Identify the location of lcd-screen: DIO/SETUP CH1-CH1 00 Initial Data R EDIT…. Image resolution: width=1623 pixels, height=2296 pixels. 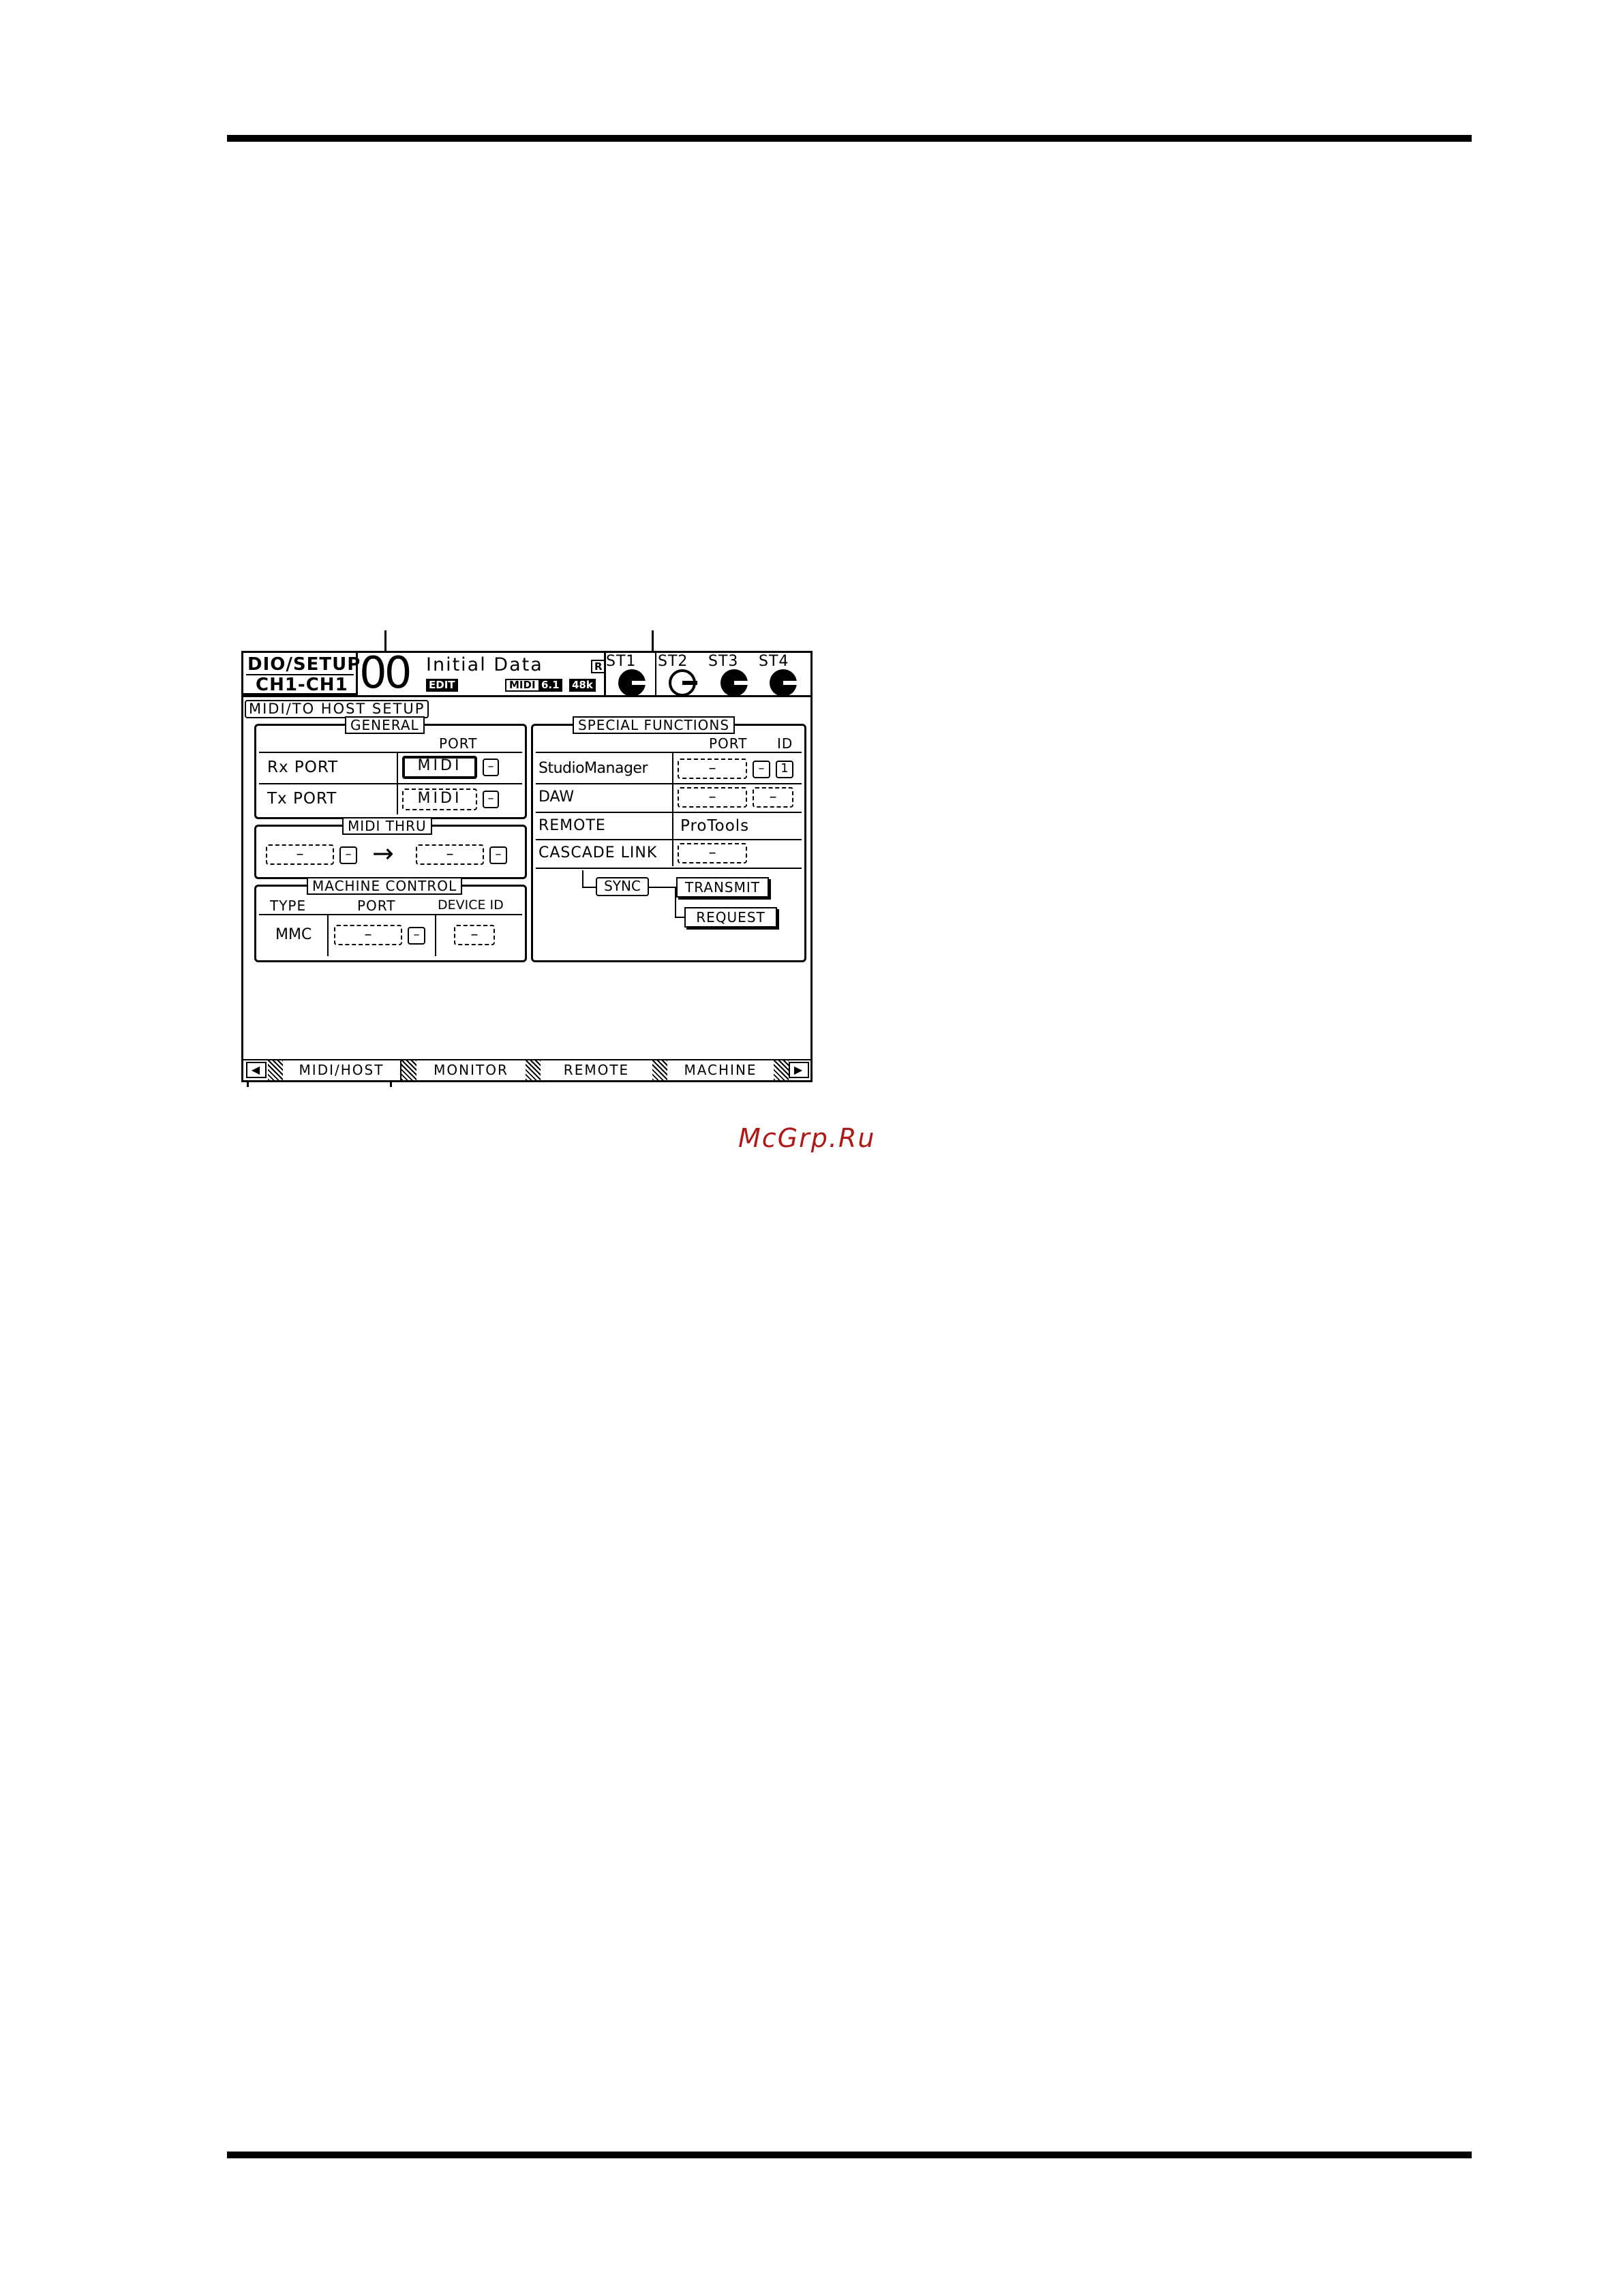
(527, 867).